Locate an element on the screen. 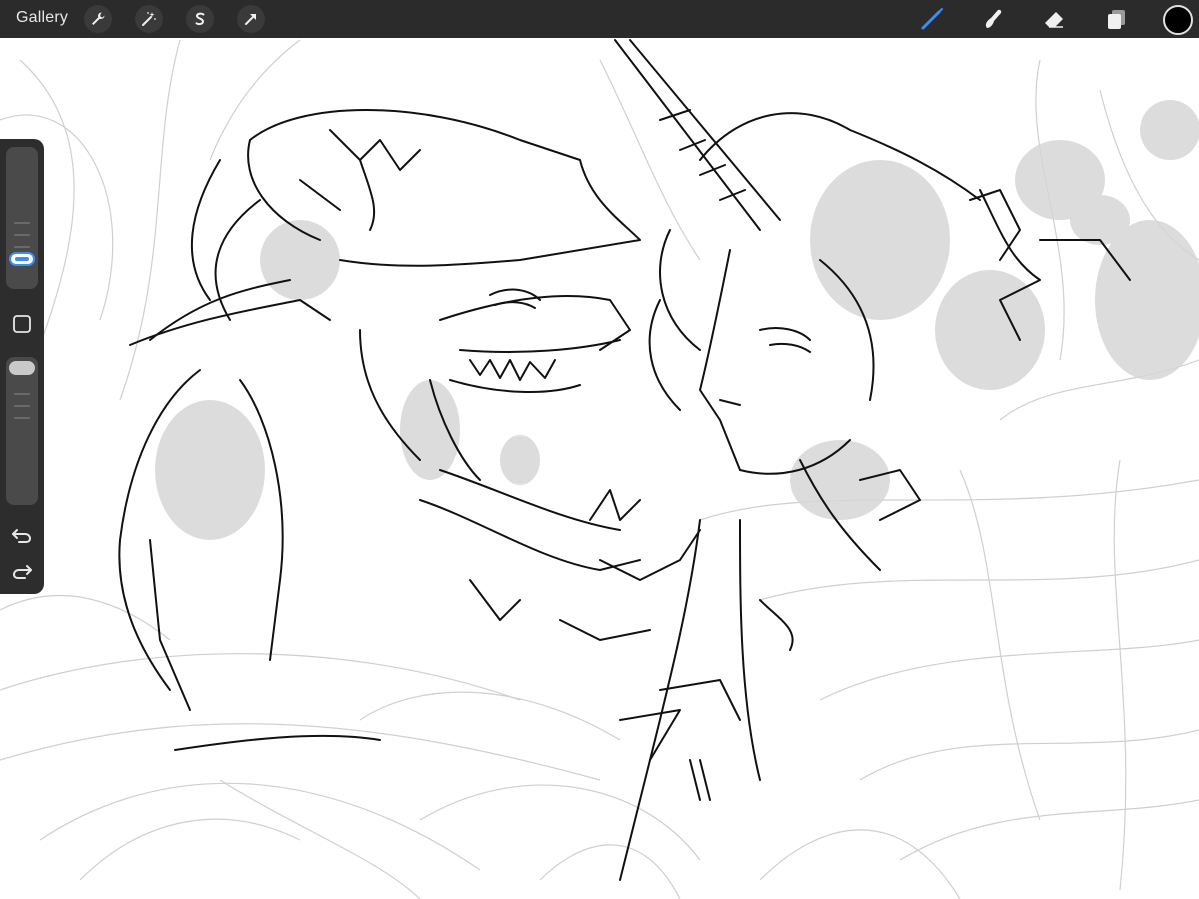 The height and width of the screenshot is (899, 1199). undo-icon is located at coordinates (22, 536).